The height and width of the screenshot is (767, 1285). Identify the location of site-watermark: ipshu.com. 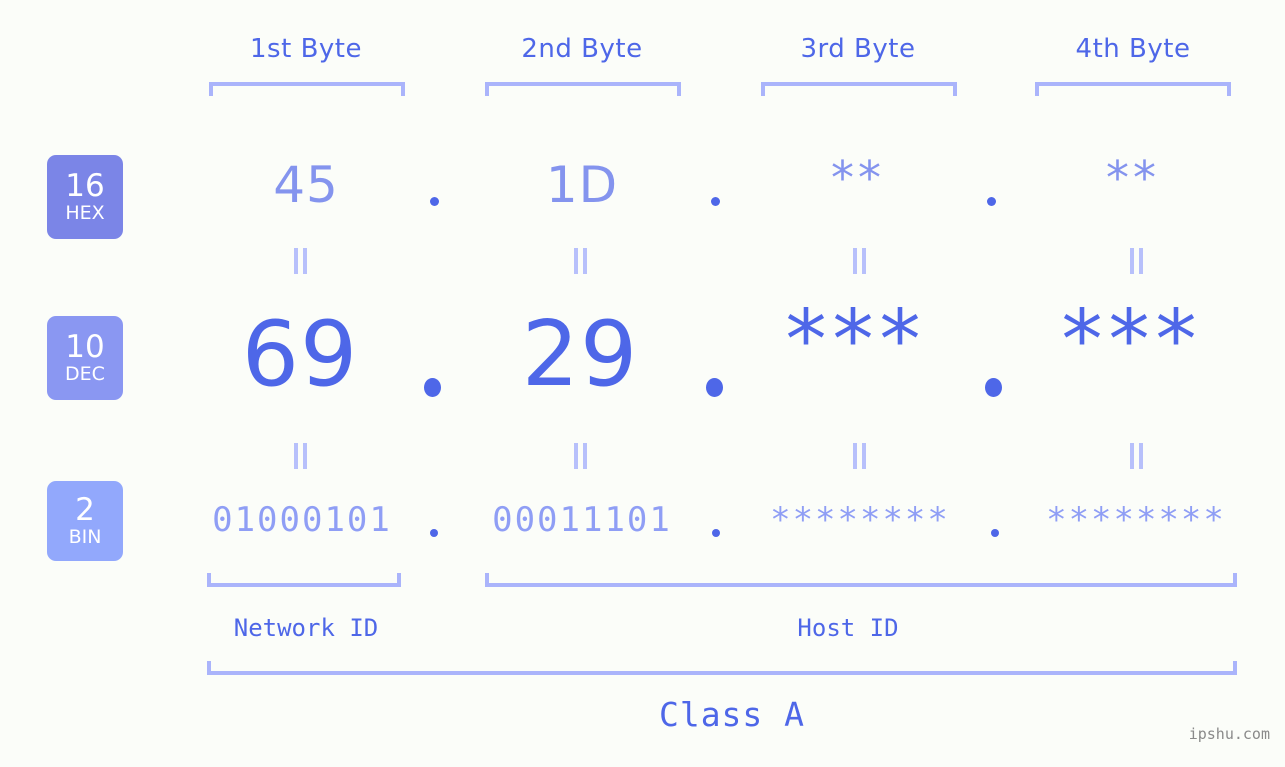
(1229, 734).